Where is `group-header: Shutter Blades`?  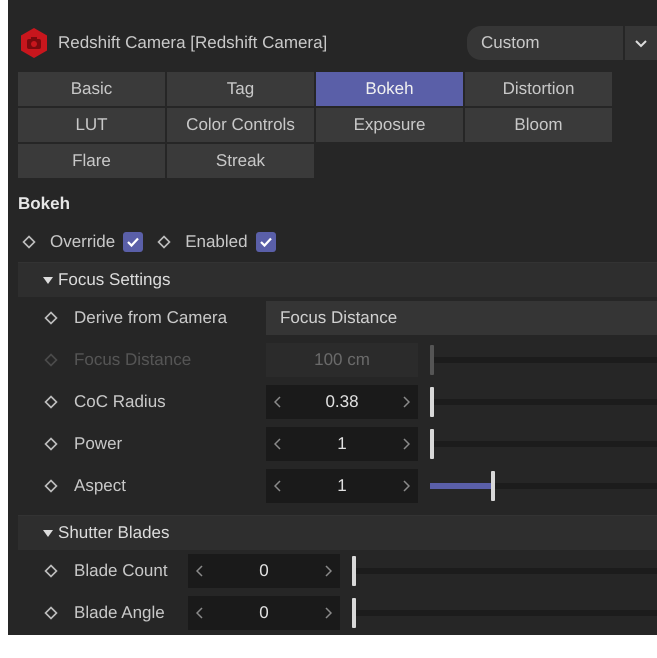 group-header: Shutter Blades is located at coordinates (337, 532).